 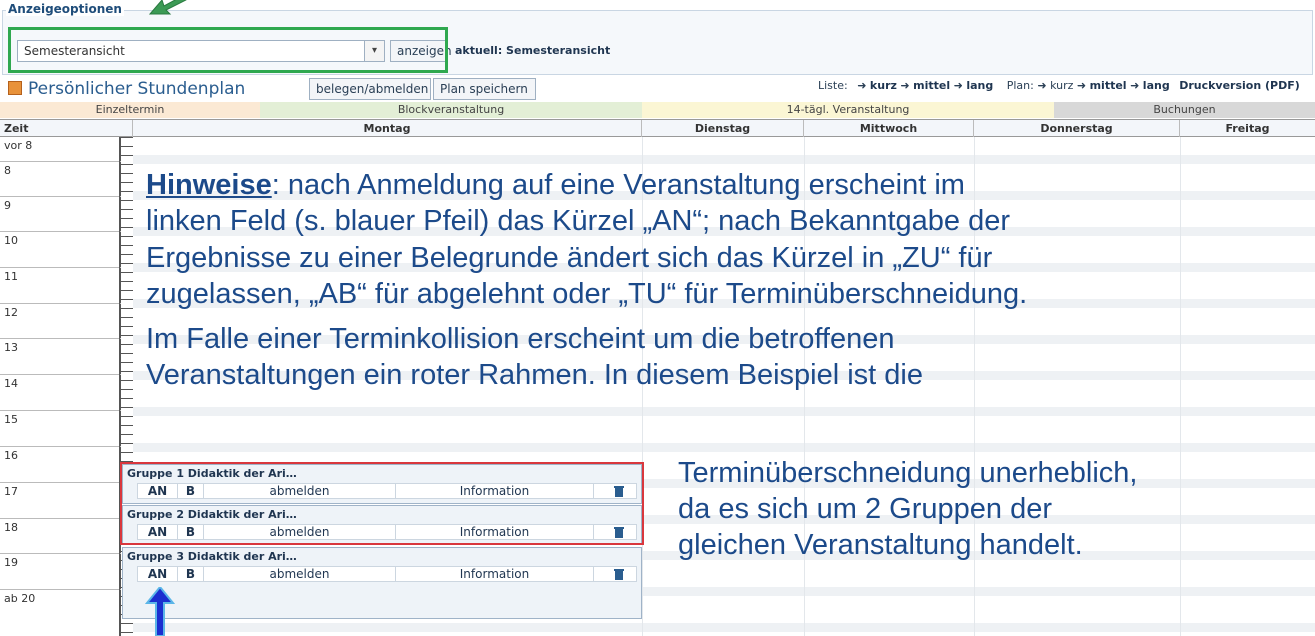 What do you see at coordinates (382, 503) in the screenshot?
I see `collision-frame-red` at bounding box center [382, 503].